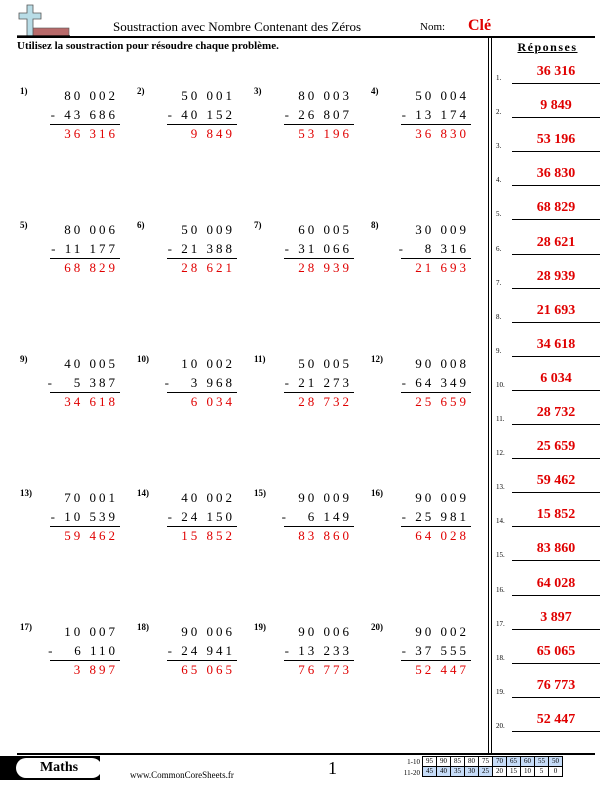 The height and width of the screenshot is (792, 612). What do you see at coordinates (201, 650) in the screenshot?
I see `subtrahend: - 24 941` at bounding box center [201, 650].